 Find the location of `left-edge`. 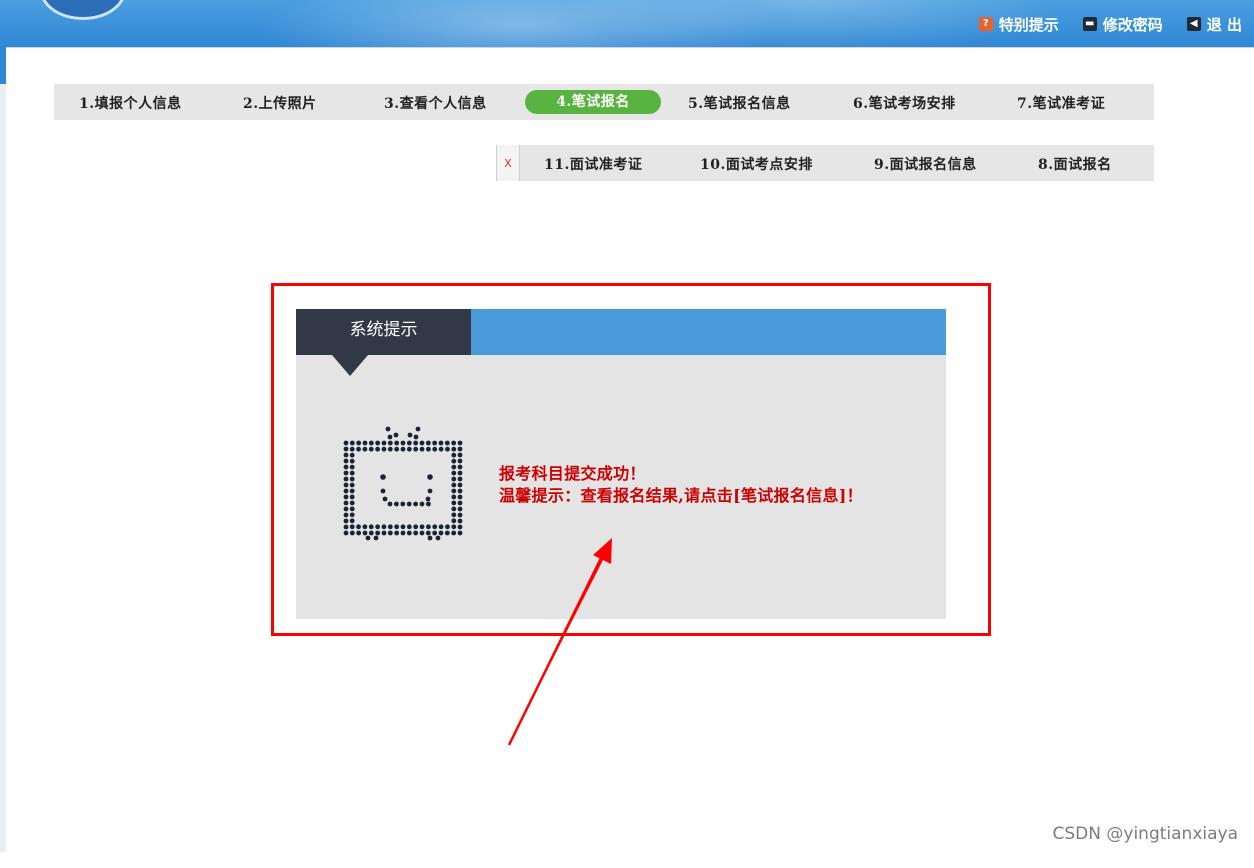

left-edge is located at coordinates (3, 468).